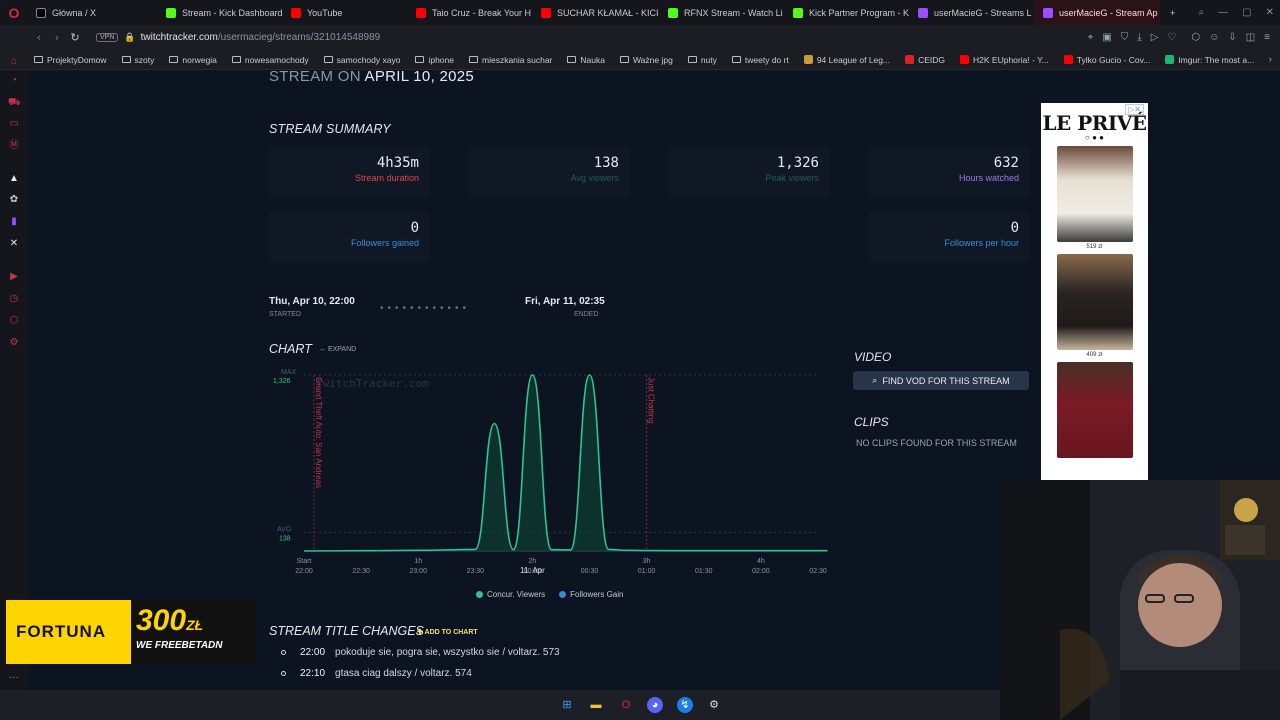 The height and width of the screenshot is (720, 1280). Describe the element at coordinates (1091, 37) in the screenshot. I see `pin-icon: ⌖` at that location.